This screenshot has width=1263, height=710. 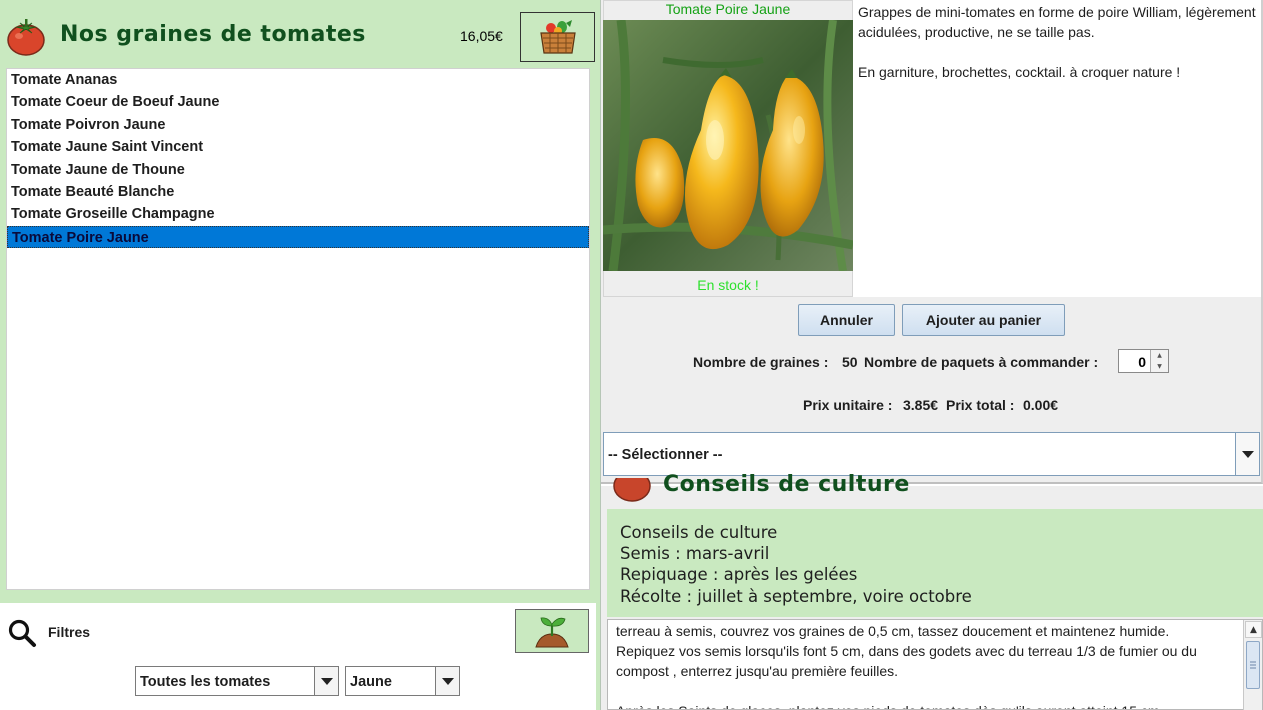 What do you see at coordinates (921, 405) in the screenshot?
I see `unit-price-value: 3.85€` at bounding box center [921, 405].